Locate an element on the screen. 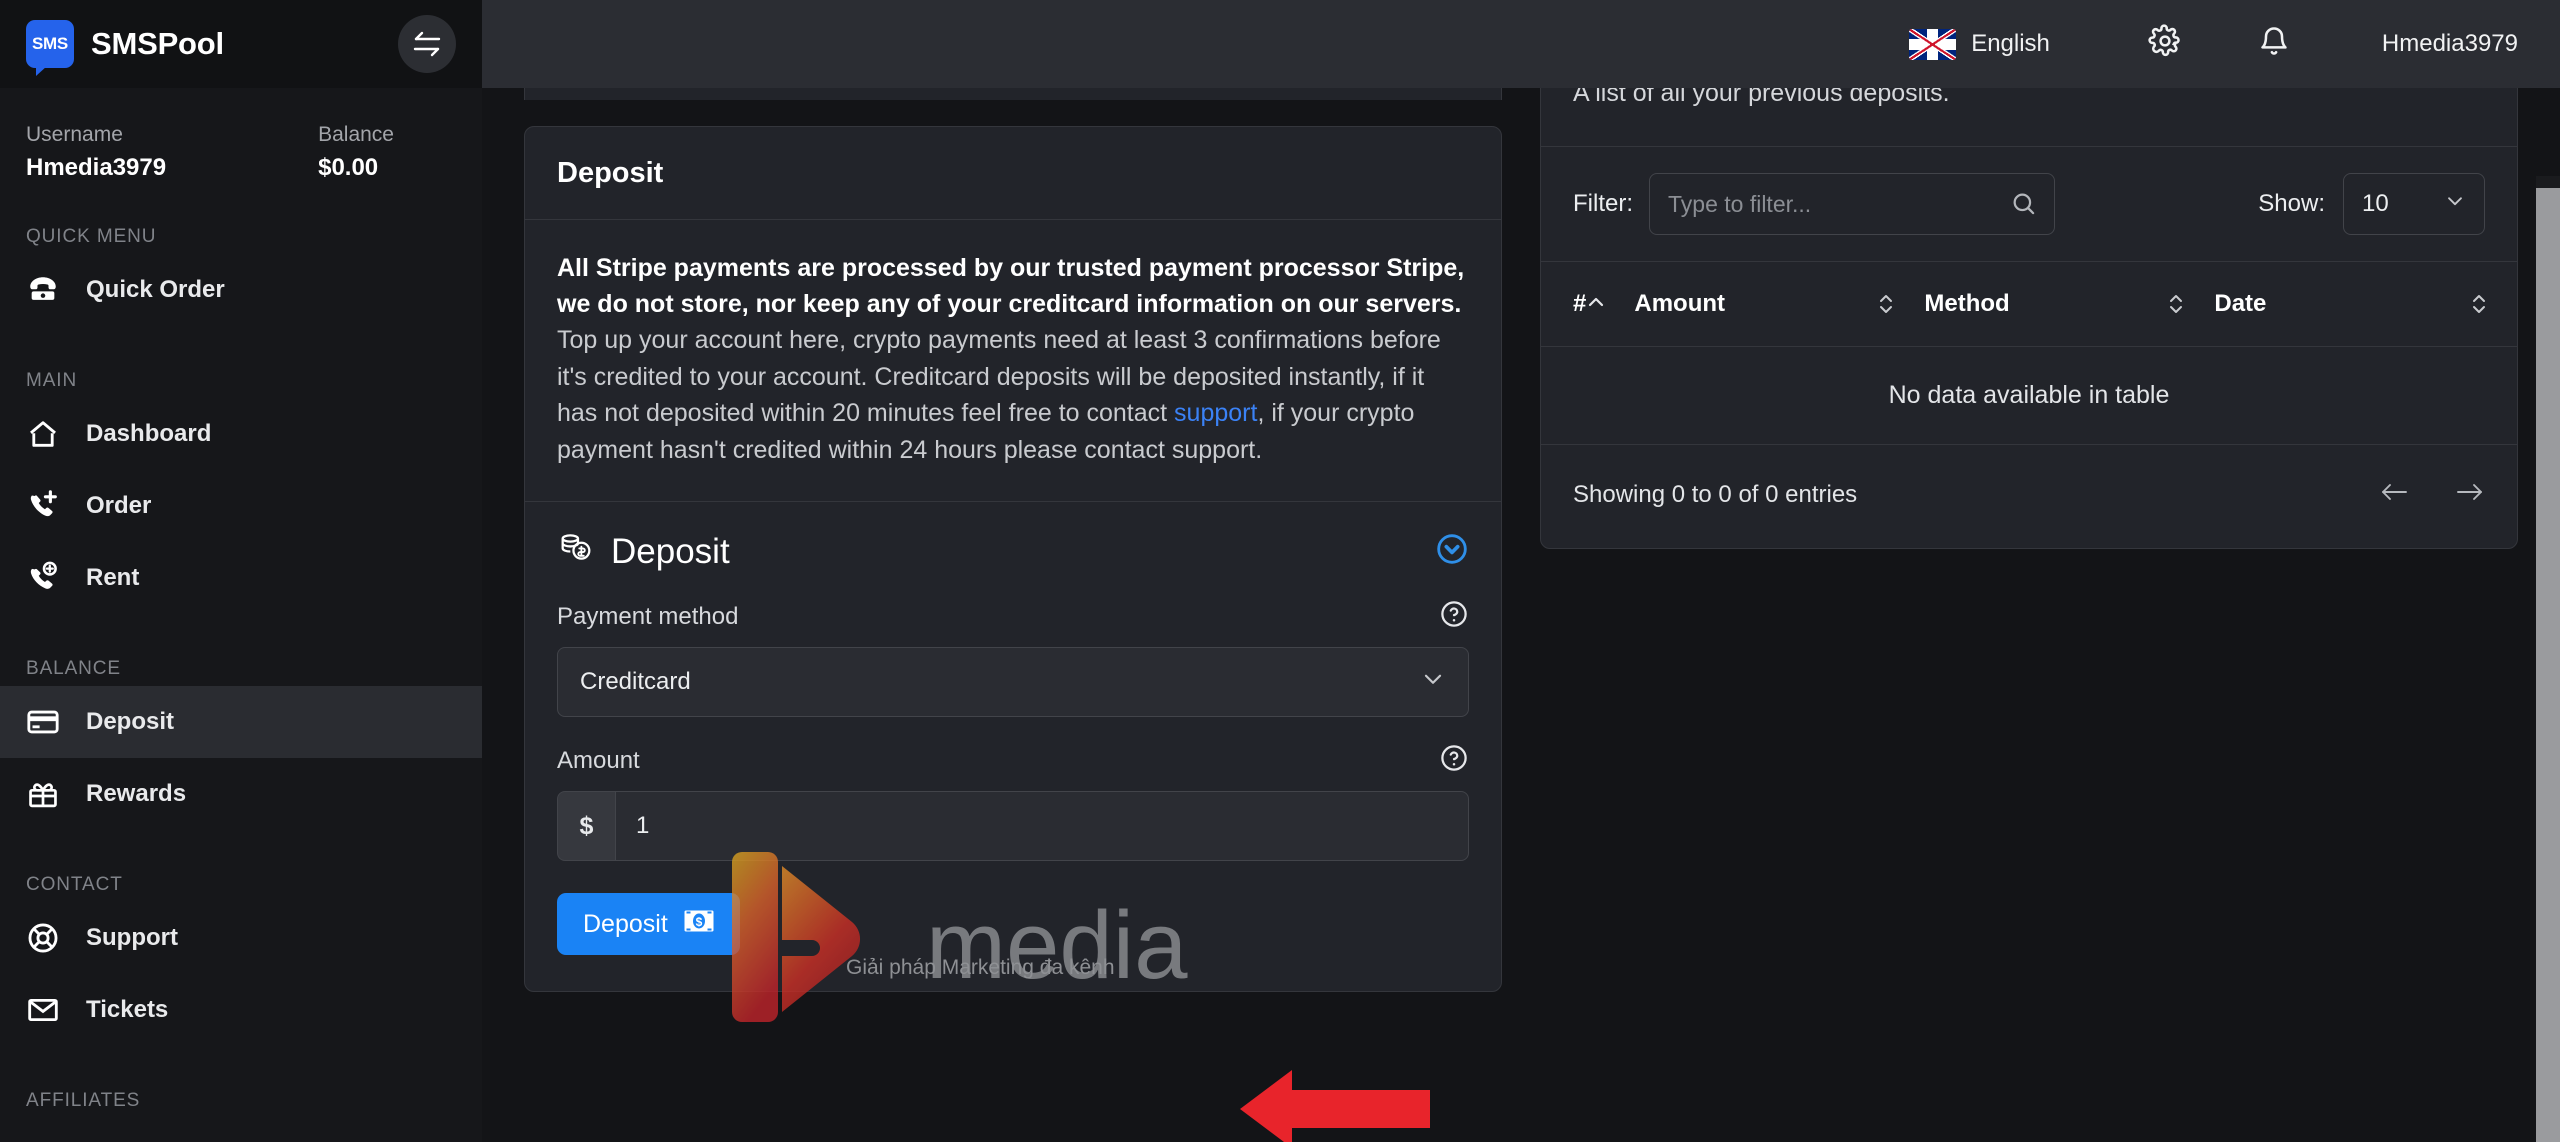  deposits-description-row: A list of all your previous deposits. is located at coordinates (2029, 117).